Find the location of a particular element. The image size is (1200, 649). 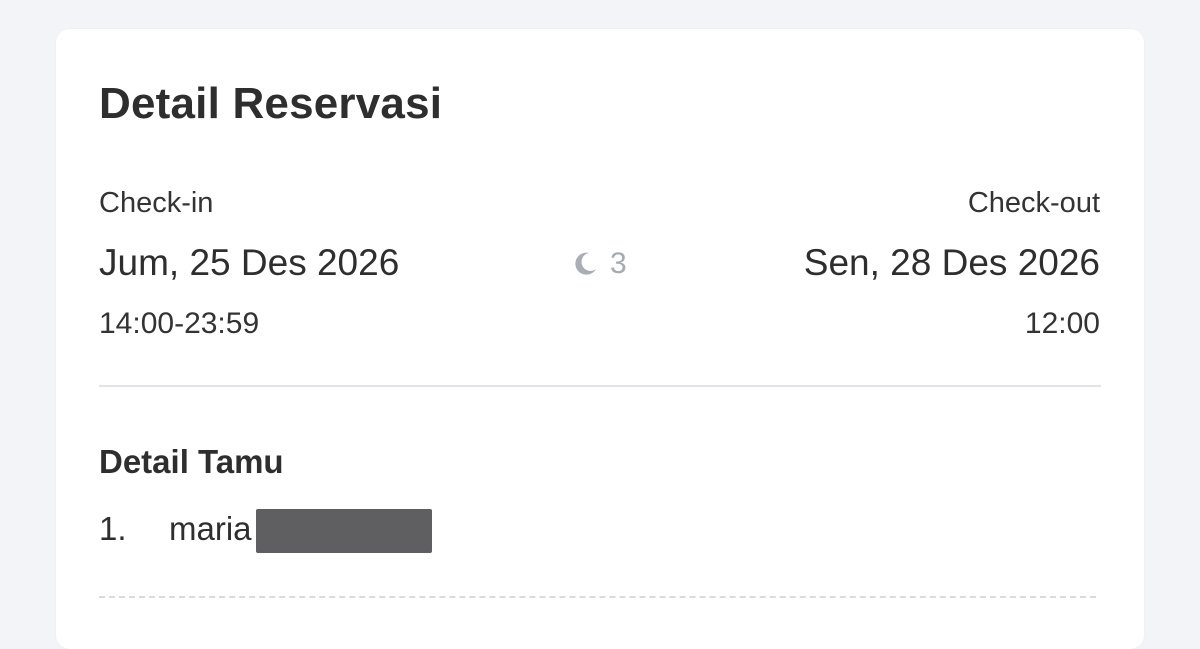

moon-icon is located at coordinates (585, 264).